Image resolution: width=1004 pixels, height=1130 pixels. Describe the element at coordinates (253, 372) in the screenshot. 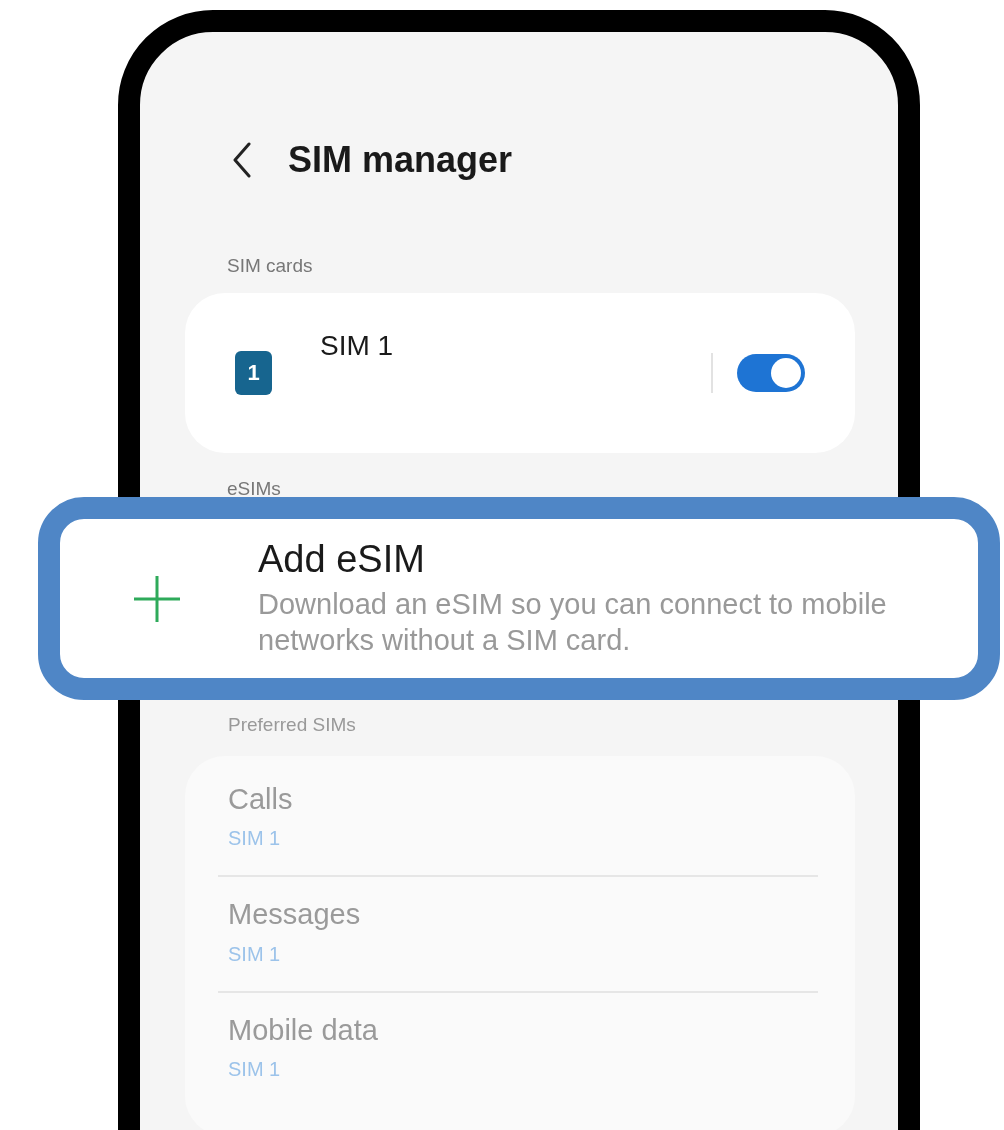

I see `sim-icon: 1` at that location.